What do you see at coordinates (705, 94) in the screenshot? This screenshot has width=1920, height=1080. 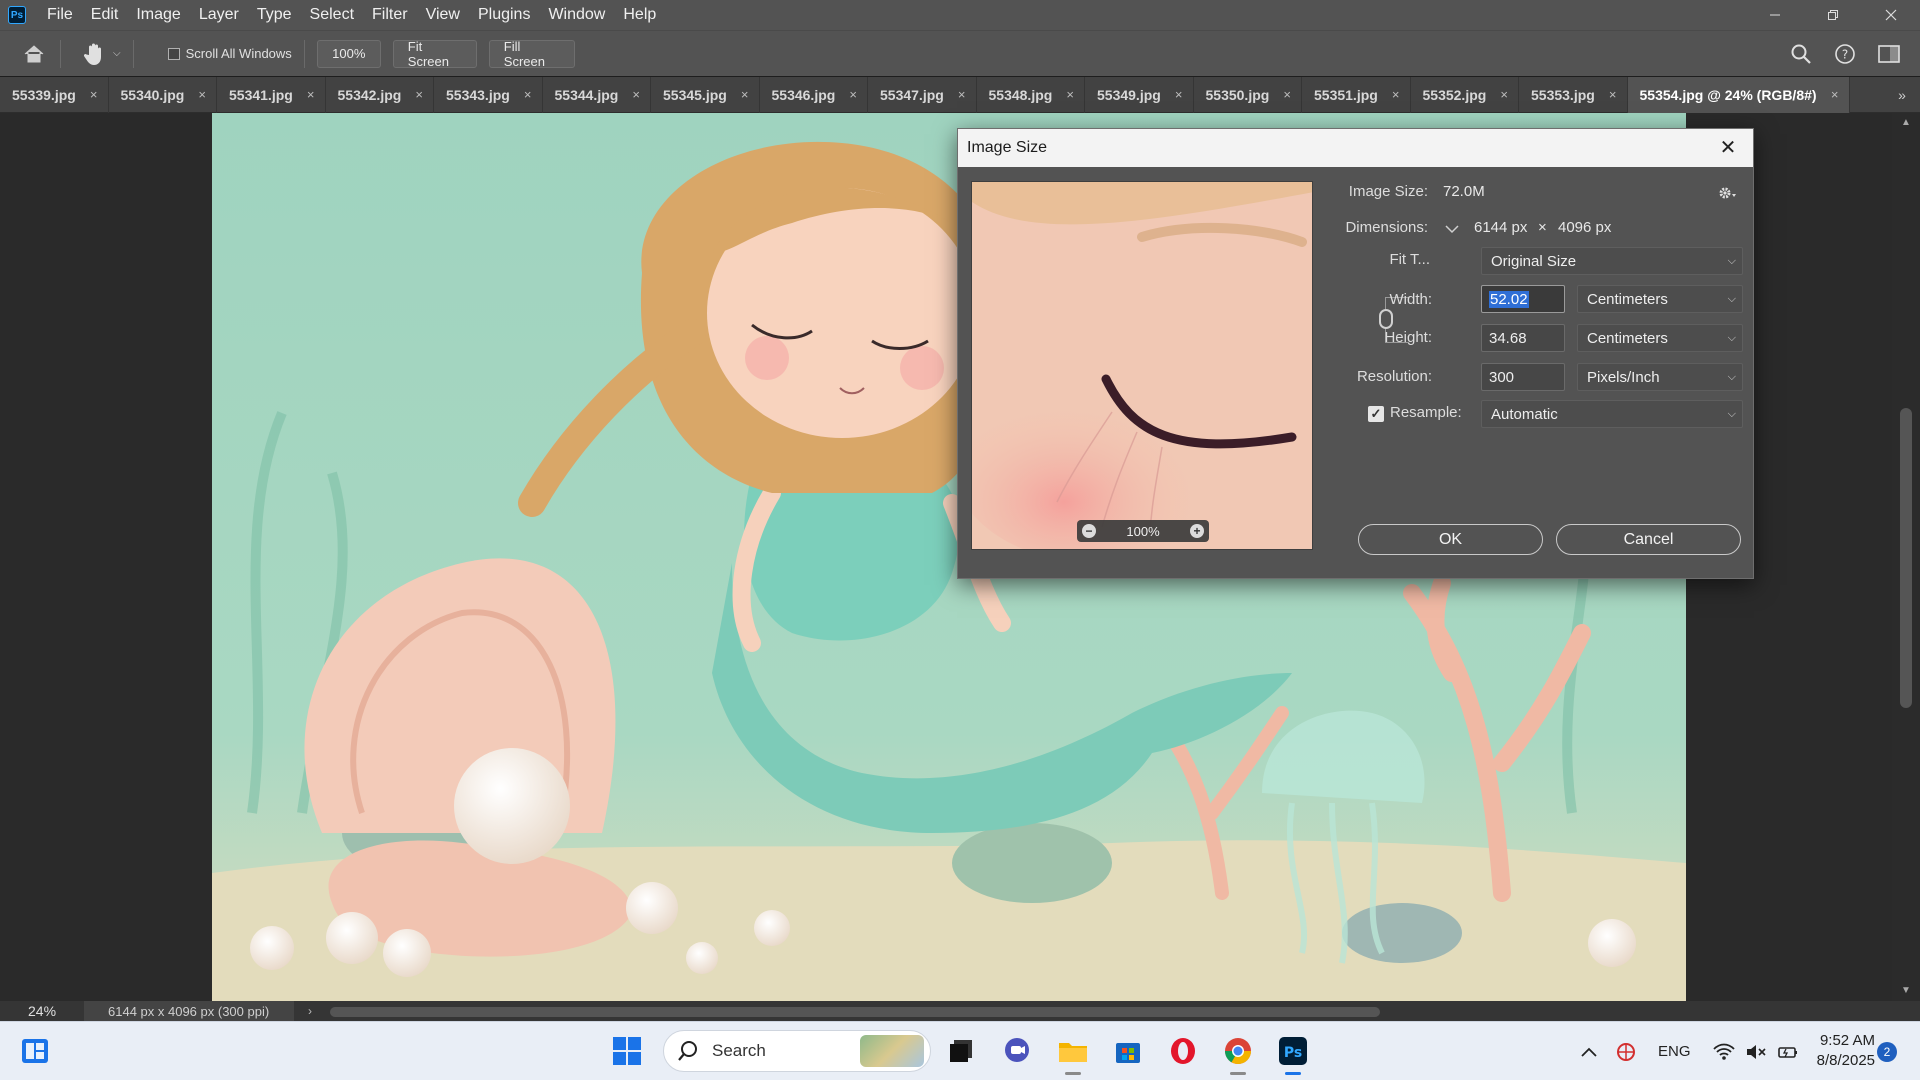 I see `tab-55345: 55345.jpg ×` at bounding box center [705, 94].